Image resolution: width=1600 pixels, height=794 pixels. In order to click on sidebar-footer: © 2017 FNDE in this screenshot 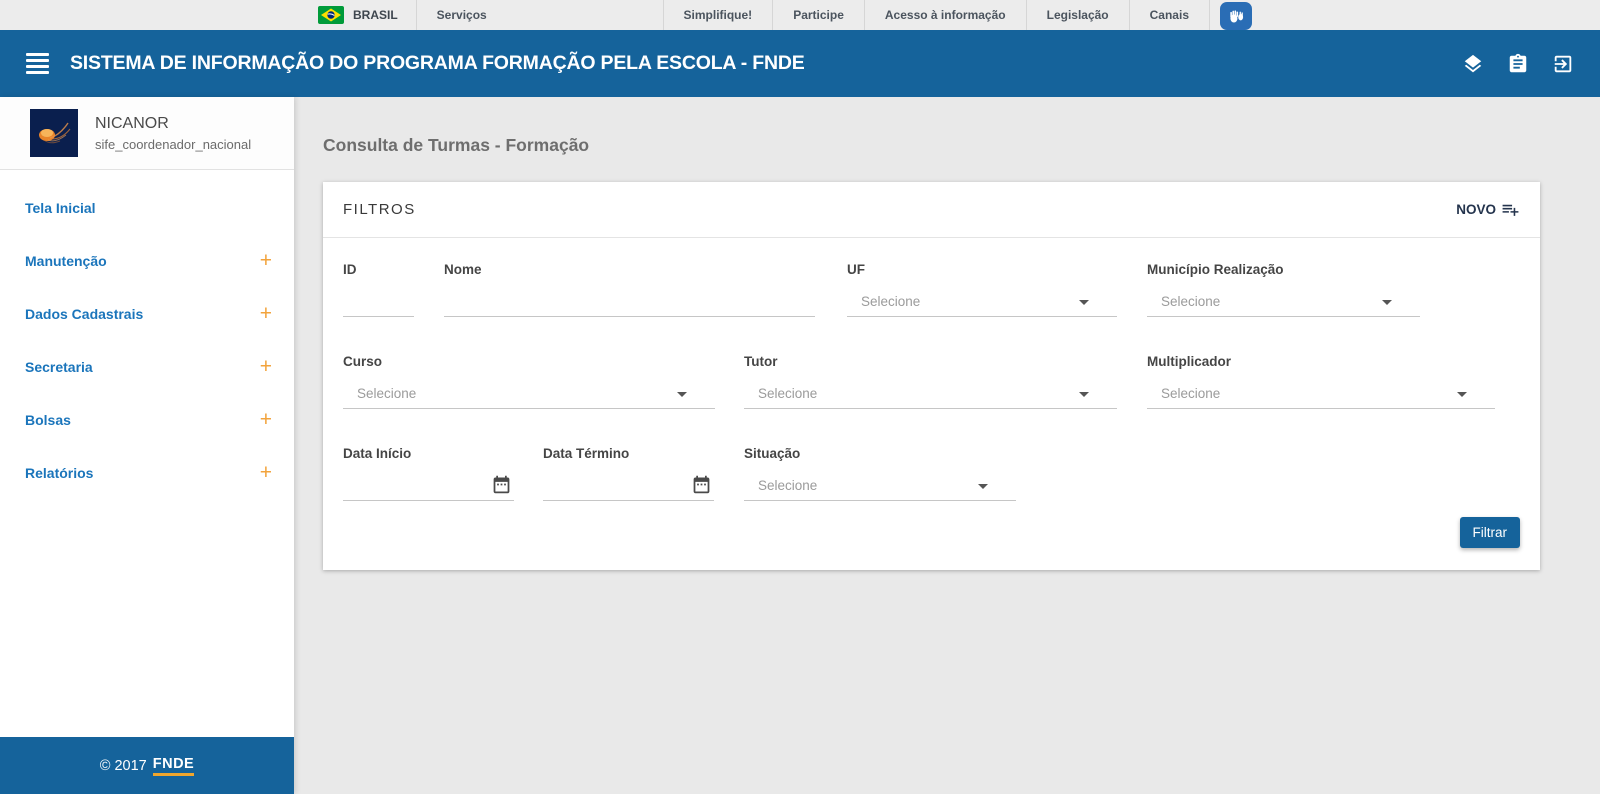, I will do `click(147, 765)`.